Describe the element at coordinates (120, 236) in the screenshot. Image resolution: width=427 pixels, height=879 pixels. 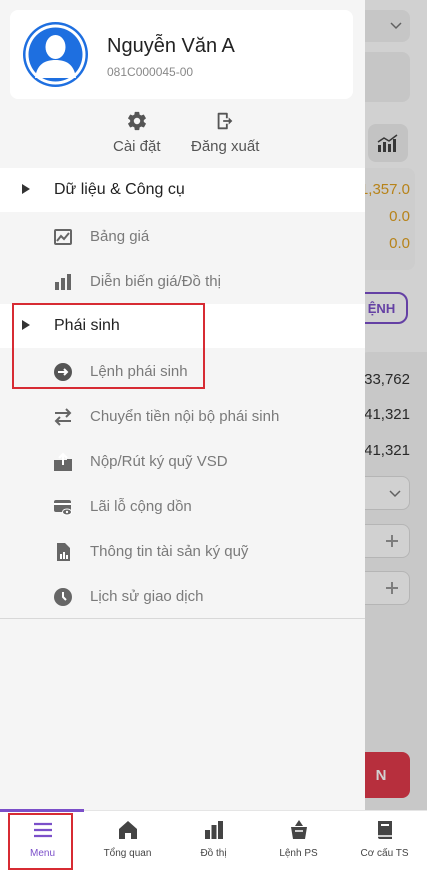
I see `menu-item-label: Bảng giá` at that location.